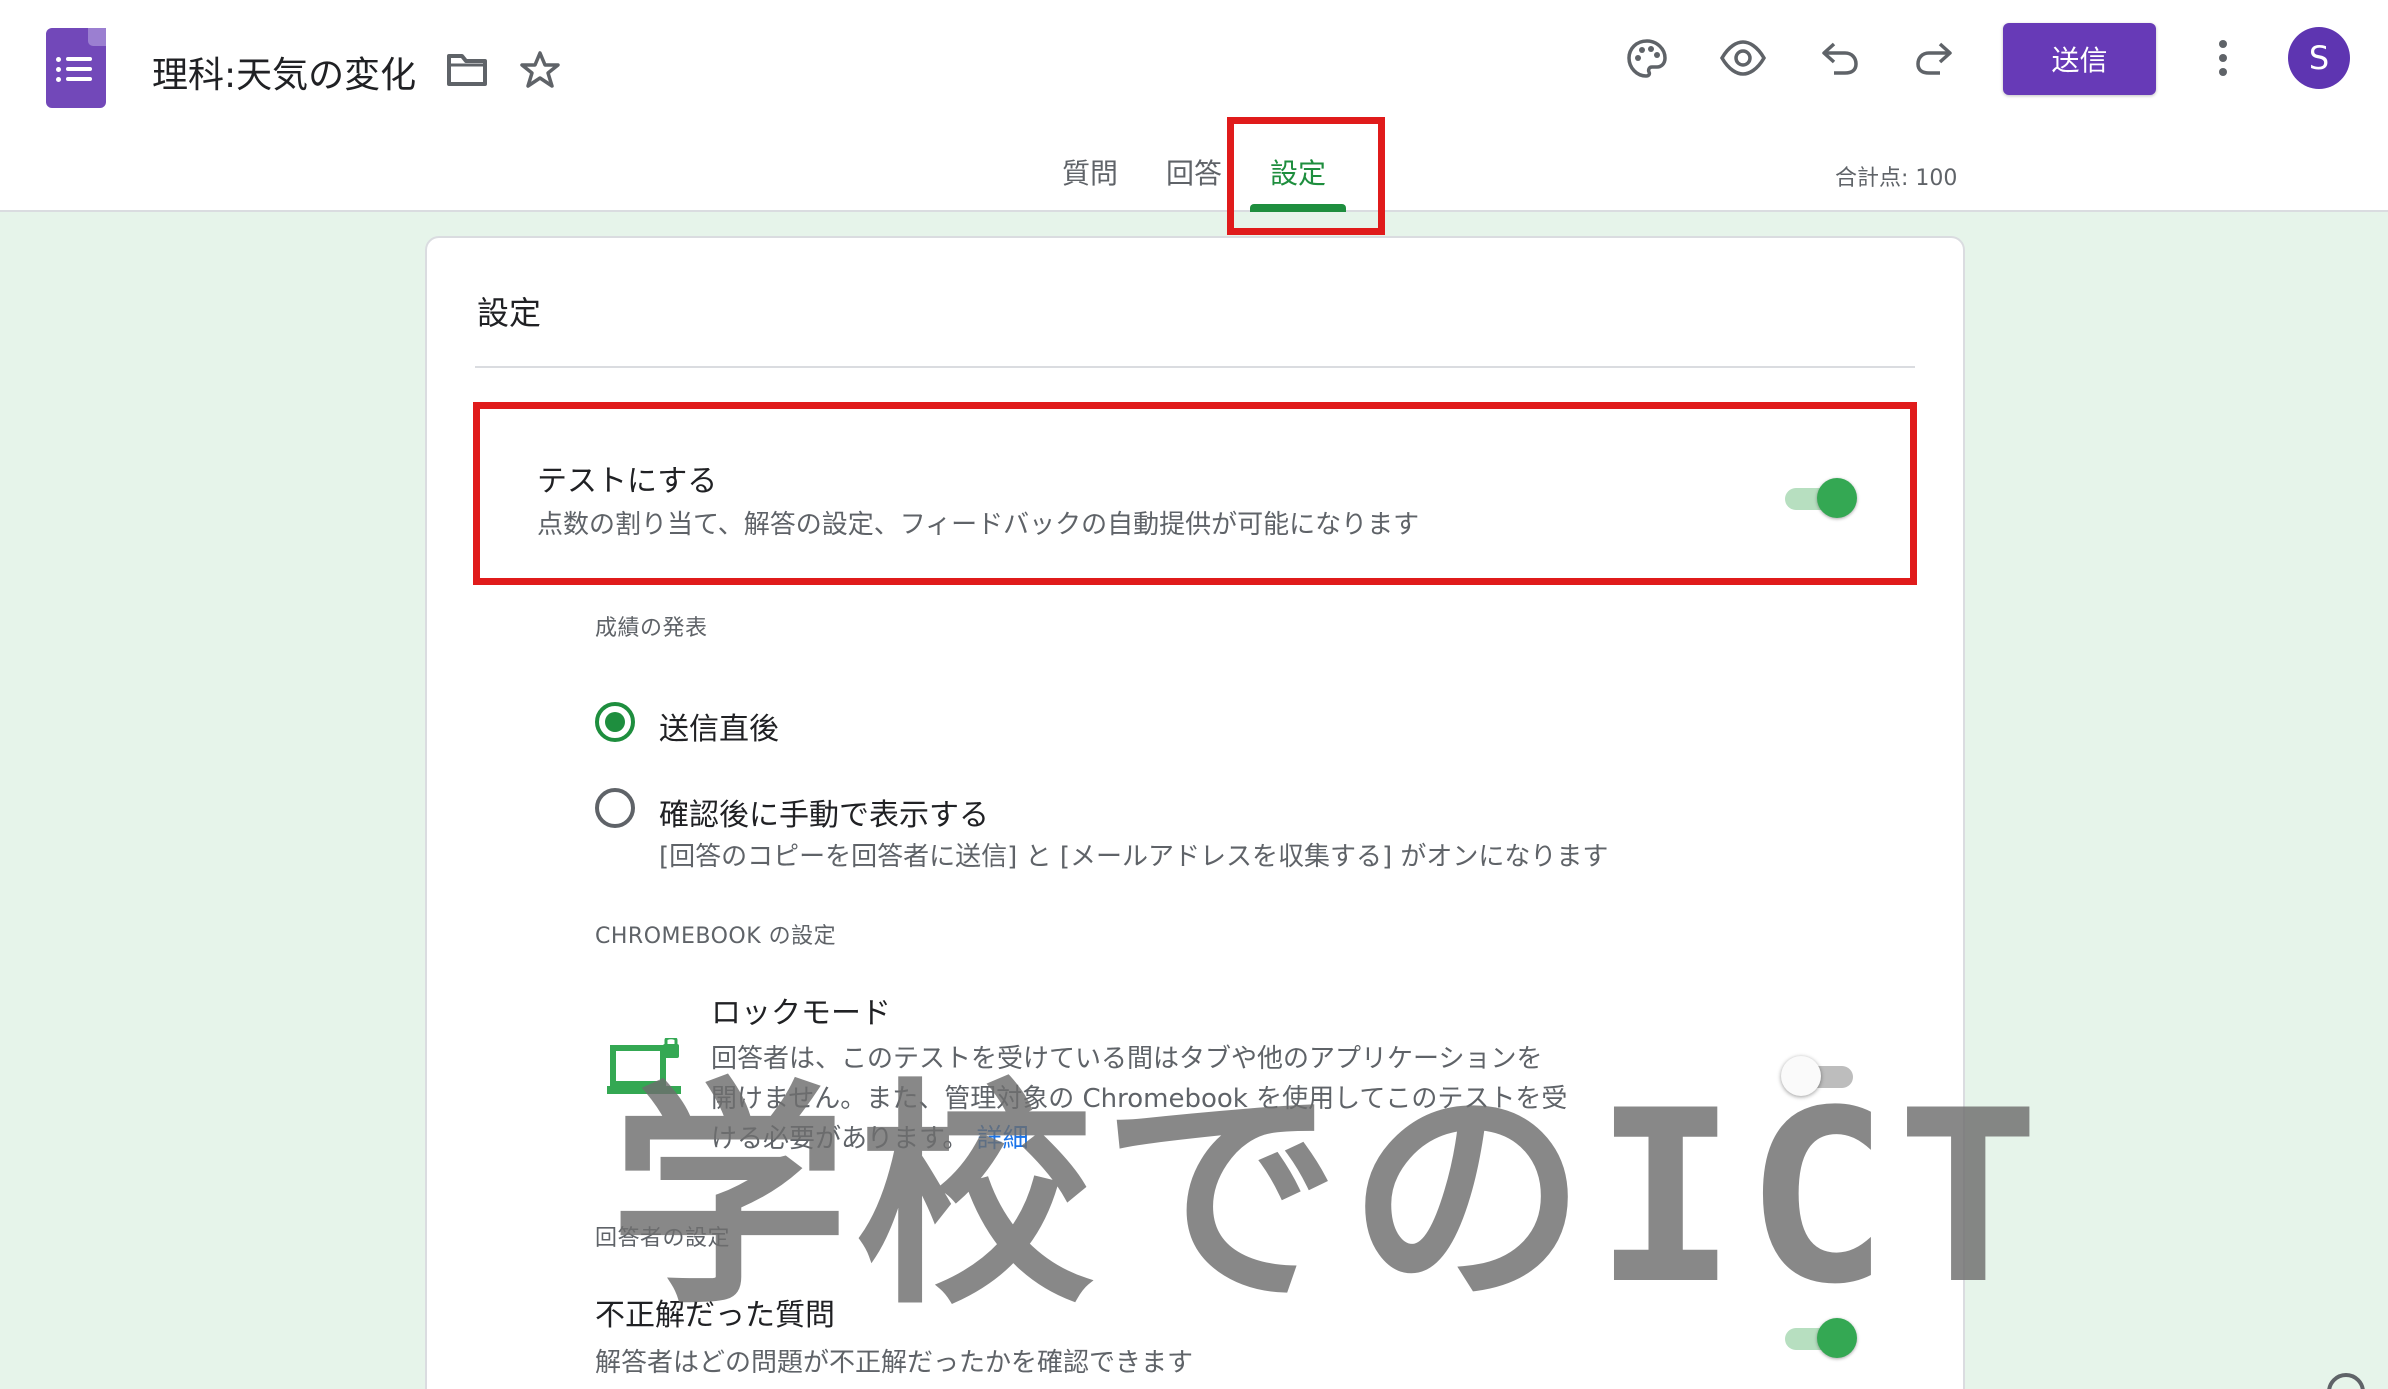 The image size is (2388, 1389). Describe the element at coordinates (1896, 178) in the screenshot. I see `total-points: 合計点: 100` at that location.